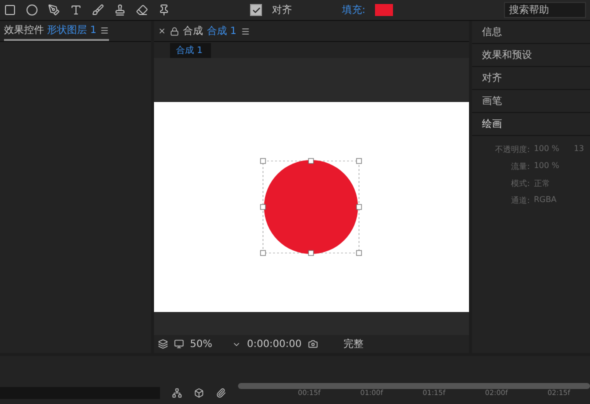 The image size is (590, 404). I want to click on select-icon, so click(10, 10).